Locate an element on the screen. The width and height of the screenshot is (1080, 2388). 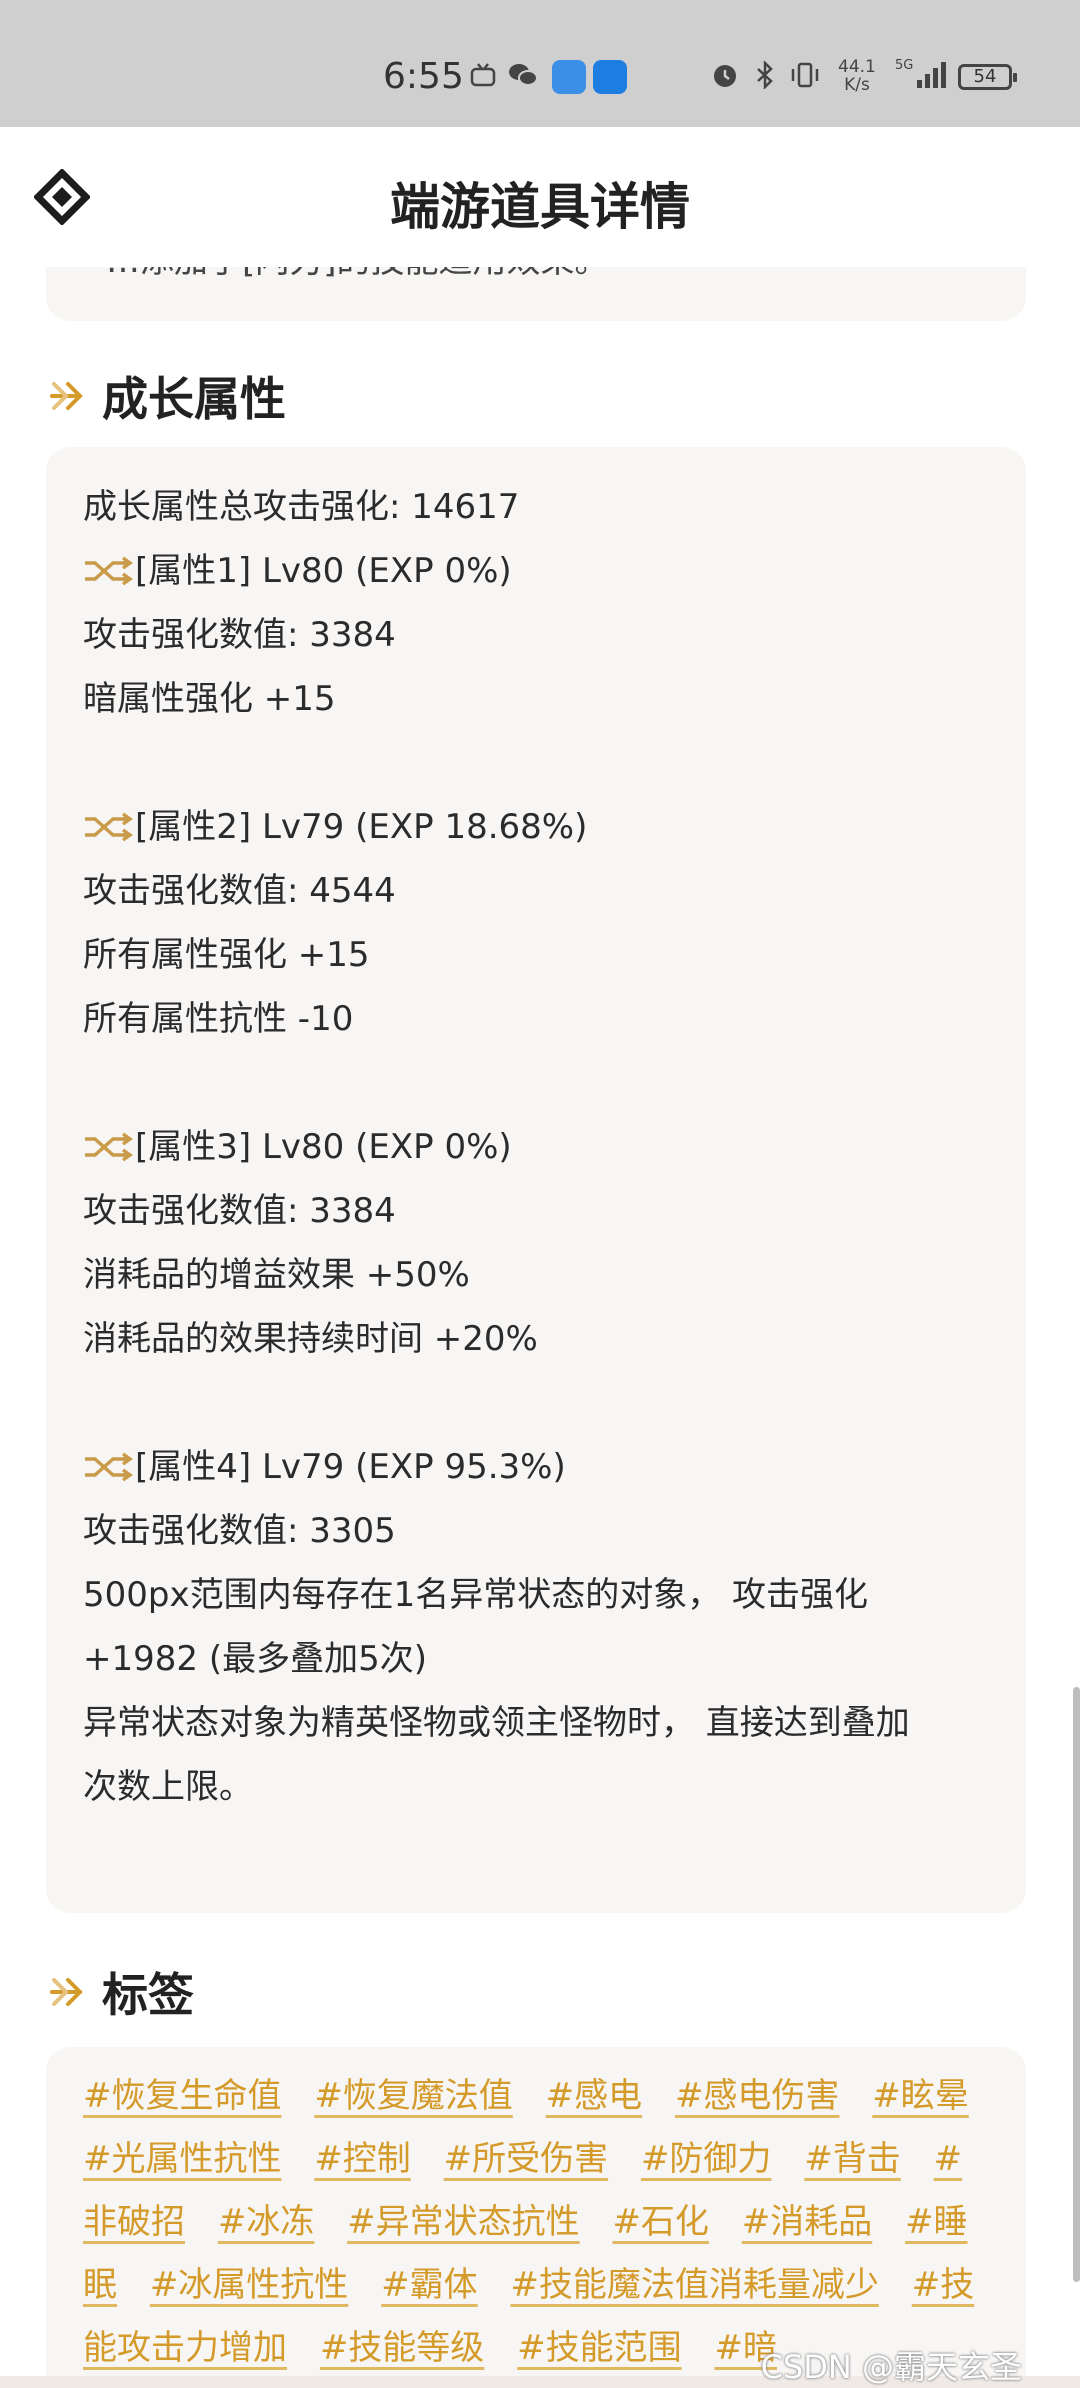
tag-link: #消耗品 is located at coordinates (807, 2222).